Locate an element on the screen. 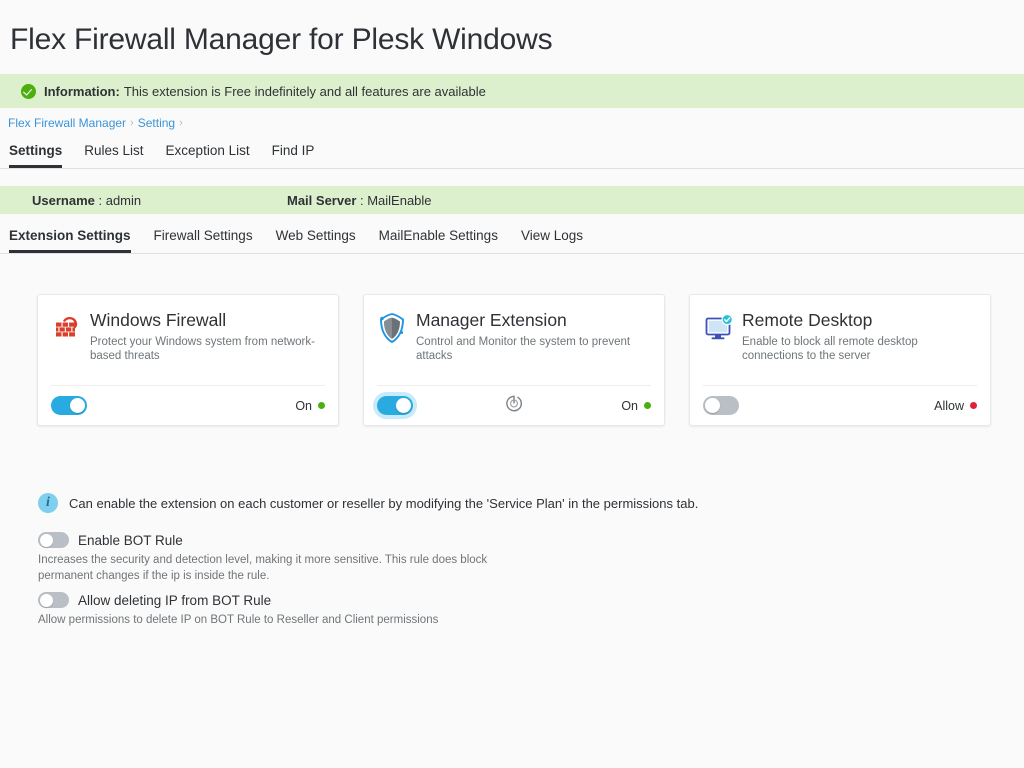 This screenshot has height=768, width=1024. remote-desktop-icon is located at coordinates (720, 337).